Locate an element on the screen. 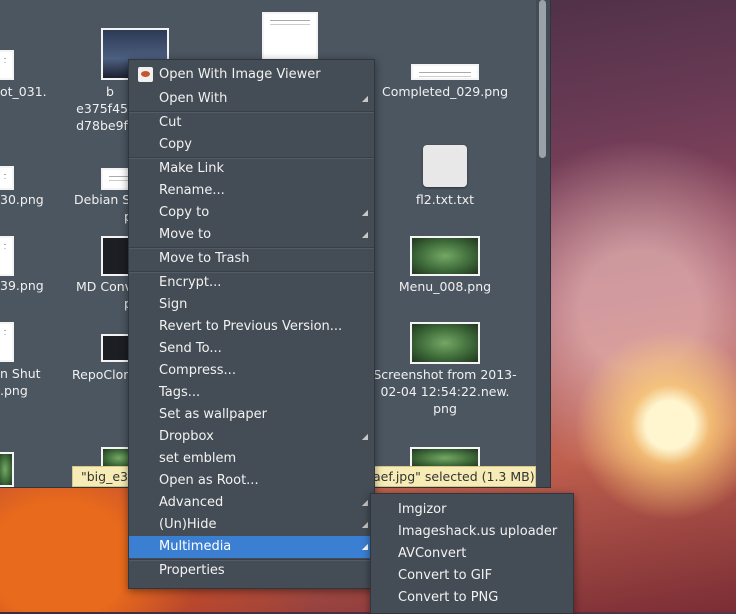 This screenshot has width=736, height=614. submenu-item-imageshack-uploader: Imageshack.us uploader is located at coordinates (472, 532).